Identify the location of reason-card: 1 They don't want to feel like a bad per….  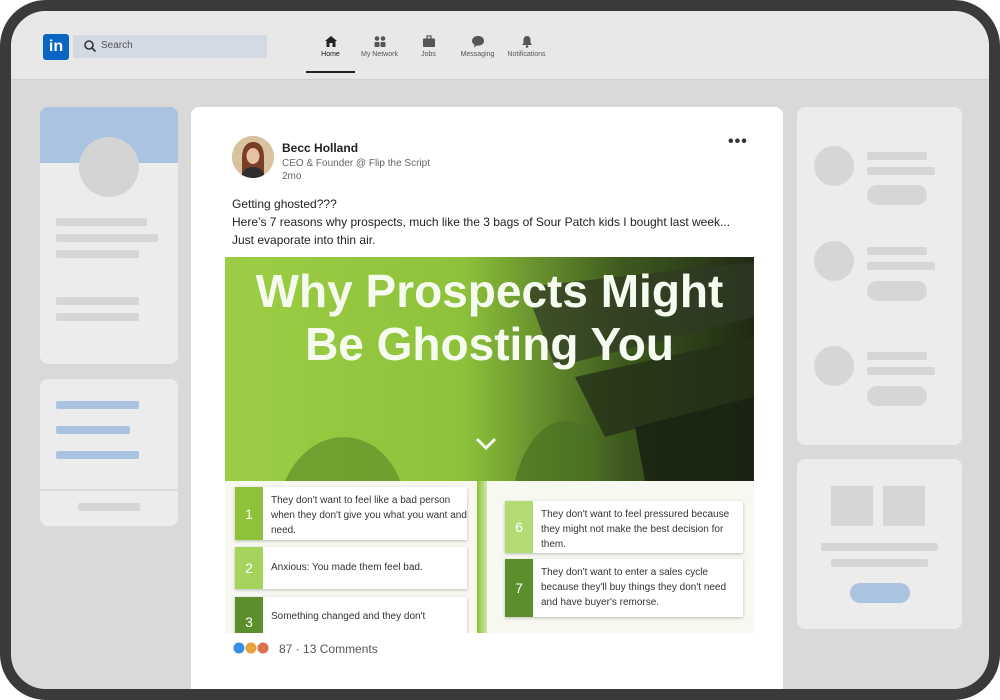
(351, 513).